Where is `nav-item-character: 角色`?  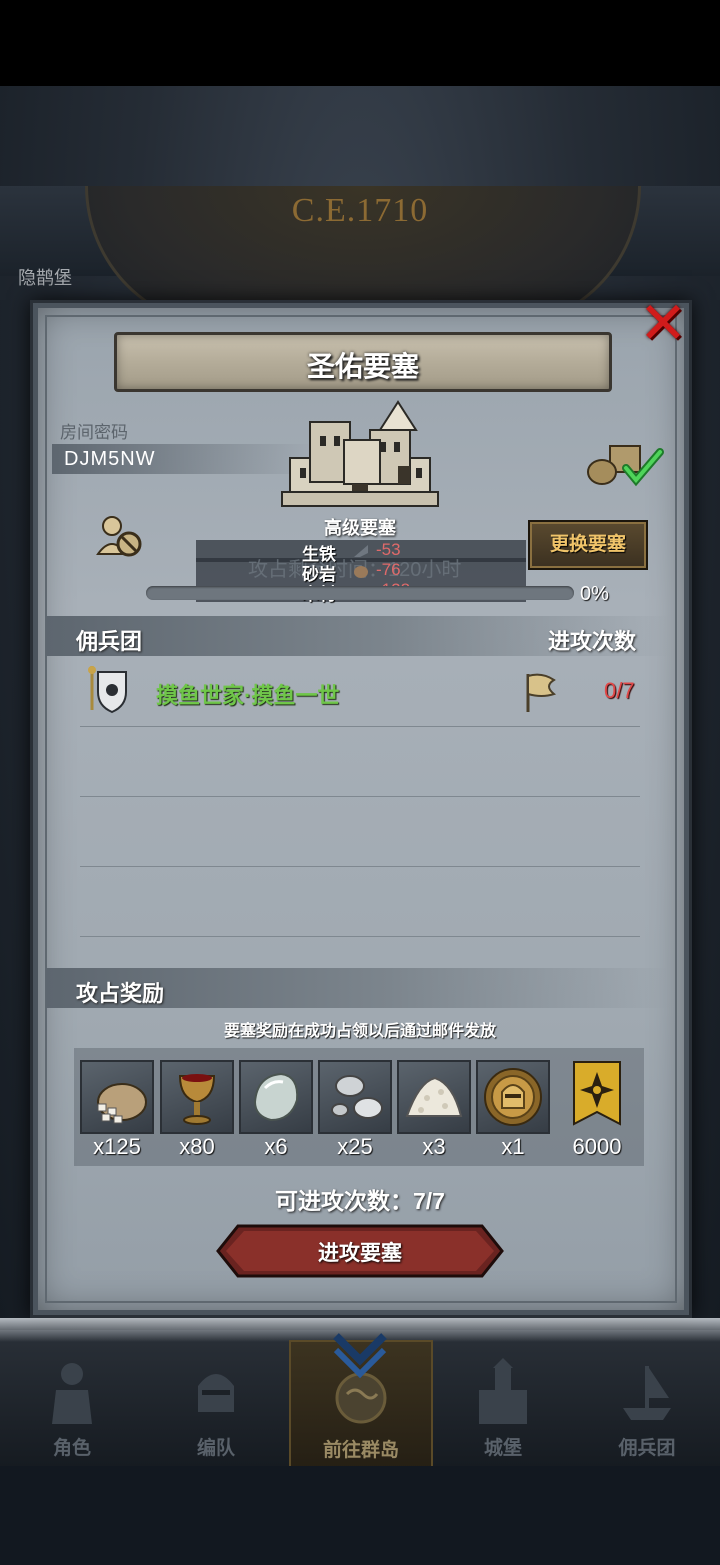 nav-item-character: 角色 is located at coordinates (72, 1403).